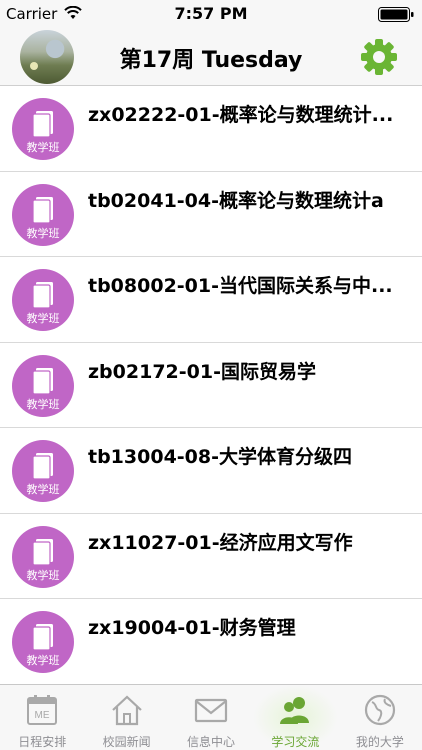 This screenshot has height=750, width=422. Describe the element at coordinates (202, 371) in the screenshot. I see `course-title: zb02172-01-国际贸易学` at that location.